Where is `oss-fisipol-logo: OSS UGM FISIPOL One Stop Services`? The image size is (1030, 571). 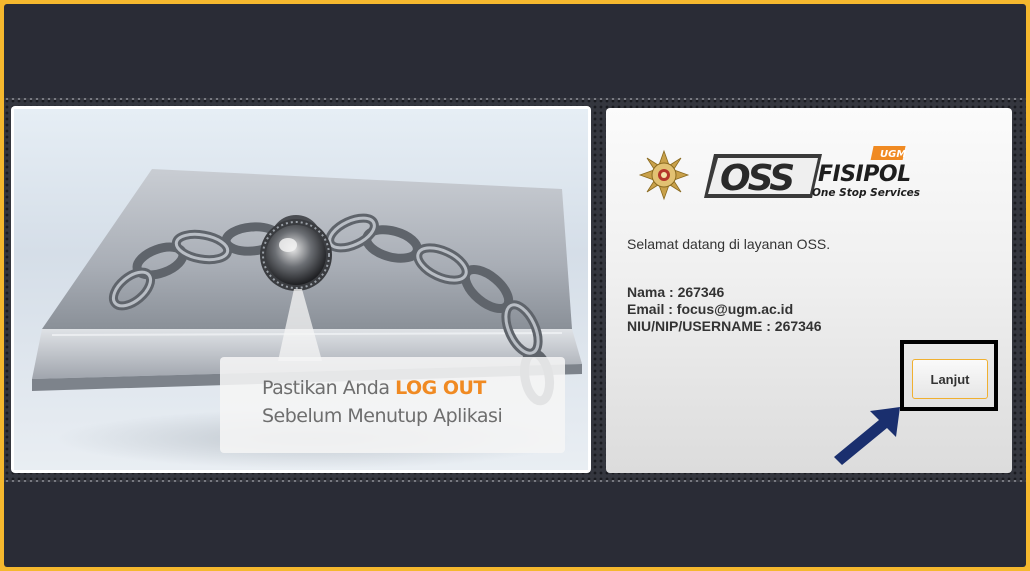 oss-fisipol-logo: OSS UGM FISIPOL One Stop Services is located at coordinates (779, 173).